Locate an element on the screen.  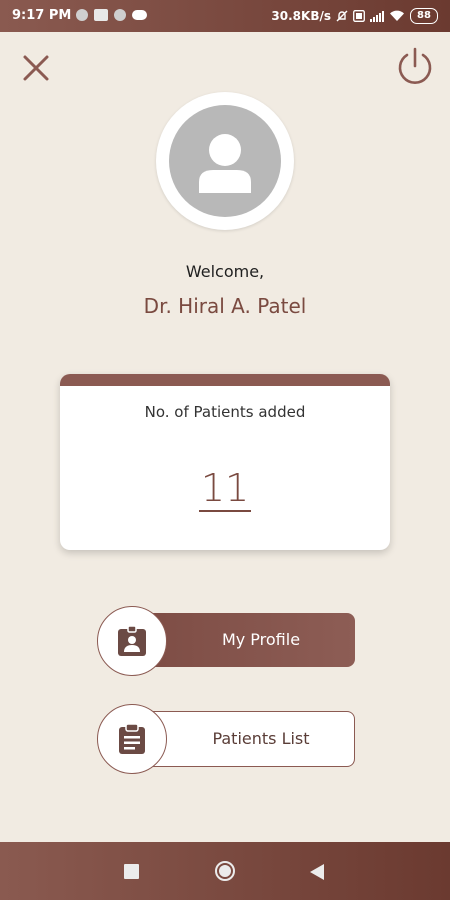
profile-badge-icon is located at coordinates (132, 640).